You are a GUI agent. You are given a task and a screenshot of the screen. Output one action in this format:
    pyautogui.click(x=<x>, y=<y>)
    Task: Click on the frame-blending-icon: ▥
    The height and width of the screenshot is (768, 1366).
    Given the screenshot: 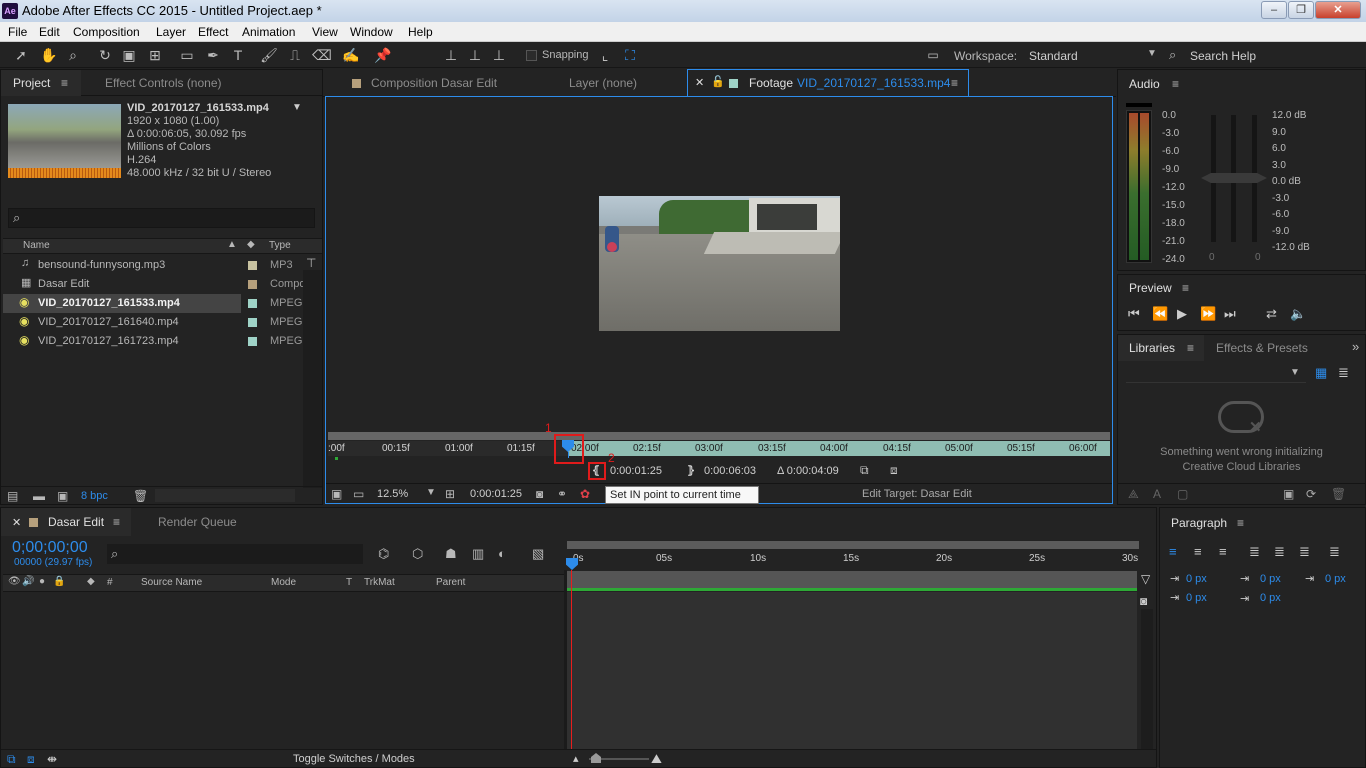 What is the action you would take?
    pyautogui.click(x=478, y=554)
    